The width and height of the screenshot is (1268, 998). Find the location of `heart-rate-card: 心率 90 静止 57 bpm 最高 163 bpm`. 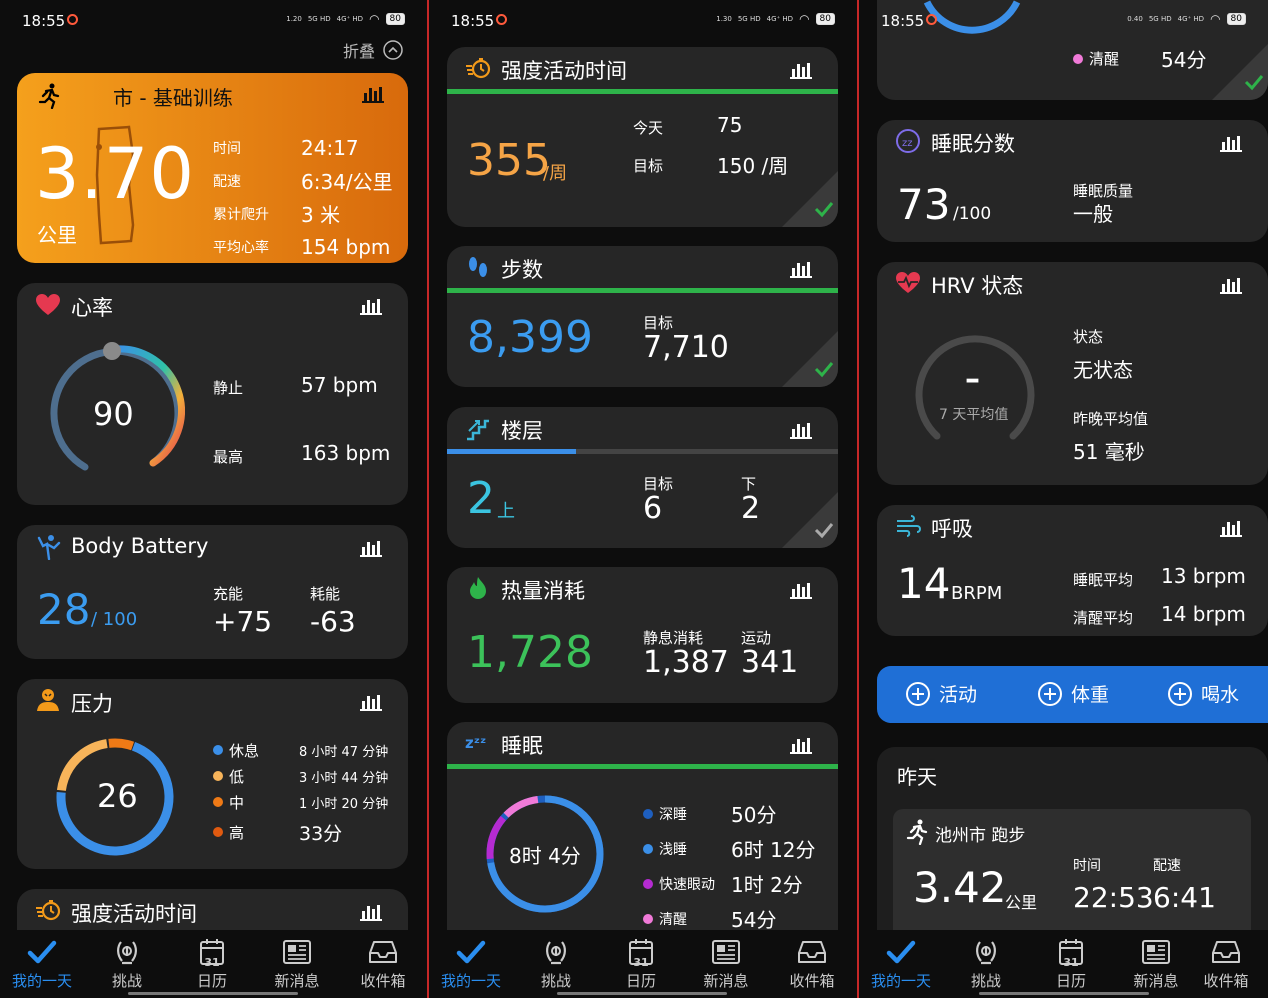

heart-rate-card: 心率 90 静止 57 bpm 最高 163 bpm is located at coordinates (212, 394).